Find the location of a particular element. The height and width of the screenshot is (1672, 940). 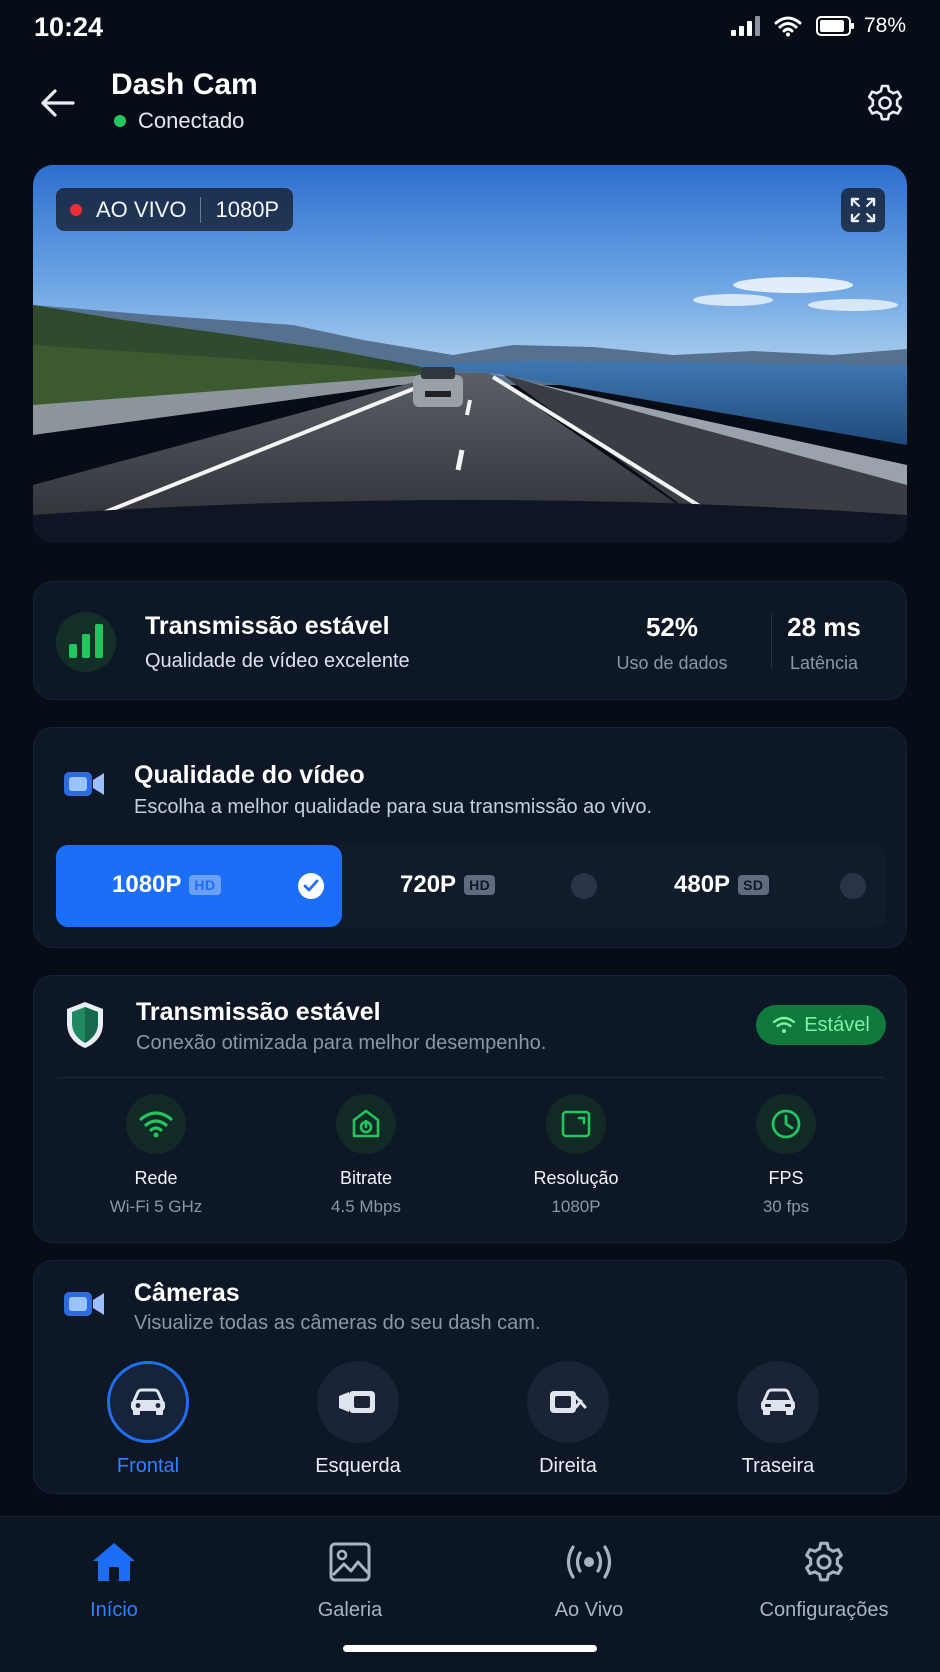

info-label: Bitrate is located at coordinates (366, 1178).